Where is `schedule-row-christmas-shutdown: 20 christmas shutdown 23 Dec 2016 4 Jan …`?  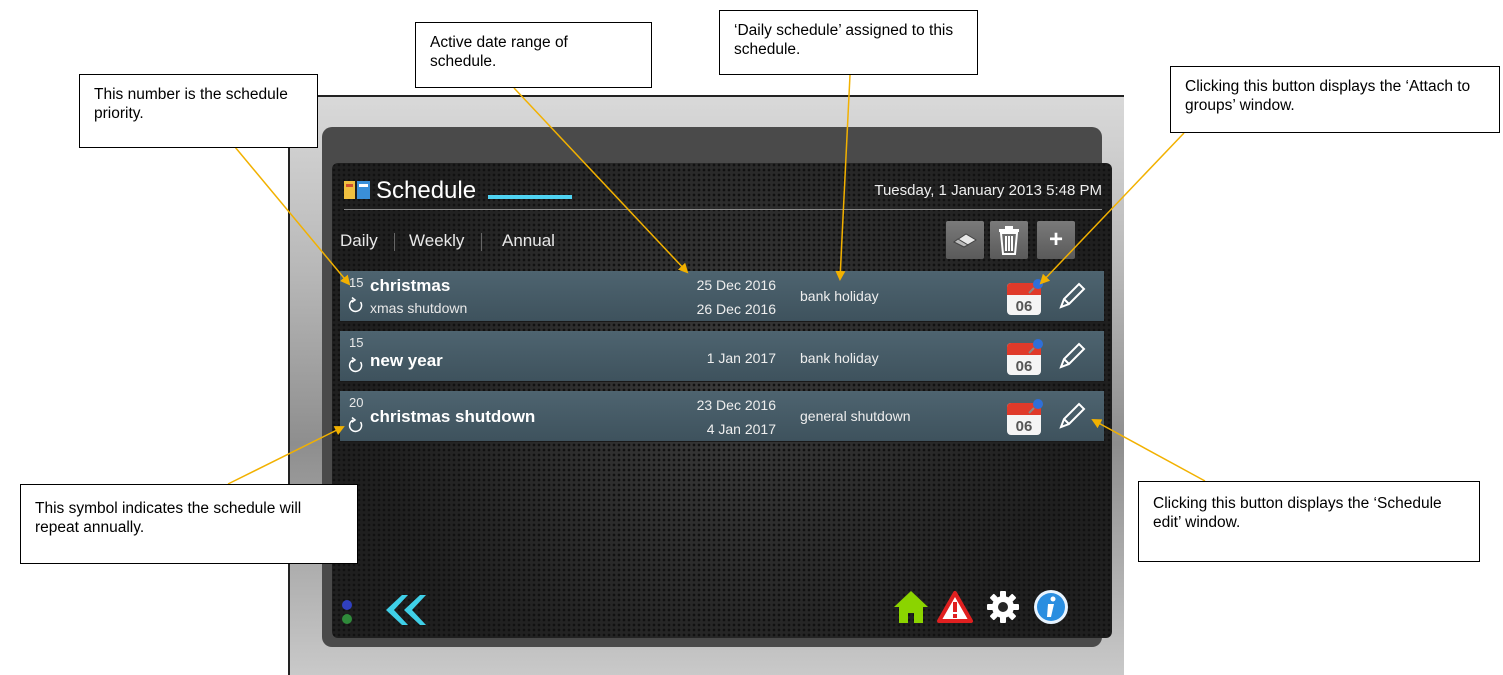 schedule-row-christmas-shutdown: 20 christmas shutdown 23 Dec 2016 4 Jan … is located at coordinates (722, 416).